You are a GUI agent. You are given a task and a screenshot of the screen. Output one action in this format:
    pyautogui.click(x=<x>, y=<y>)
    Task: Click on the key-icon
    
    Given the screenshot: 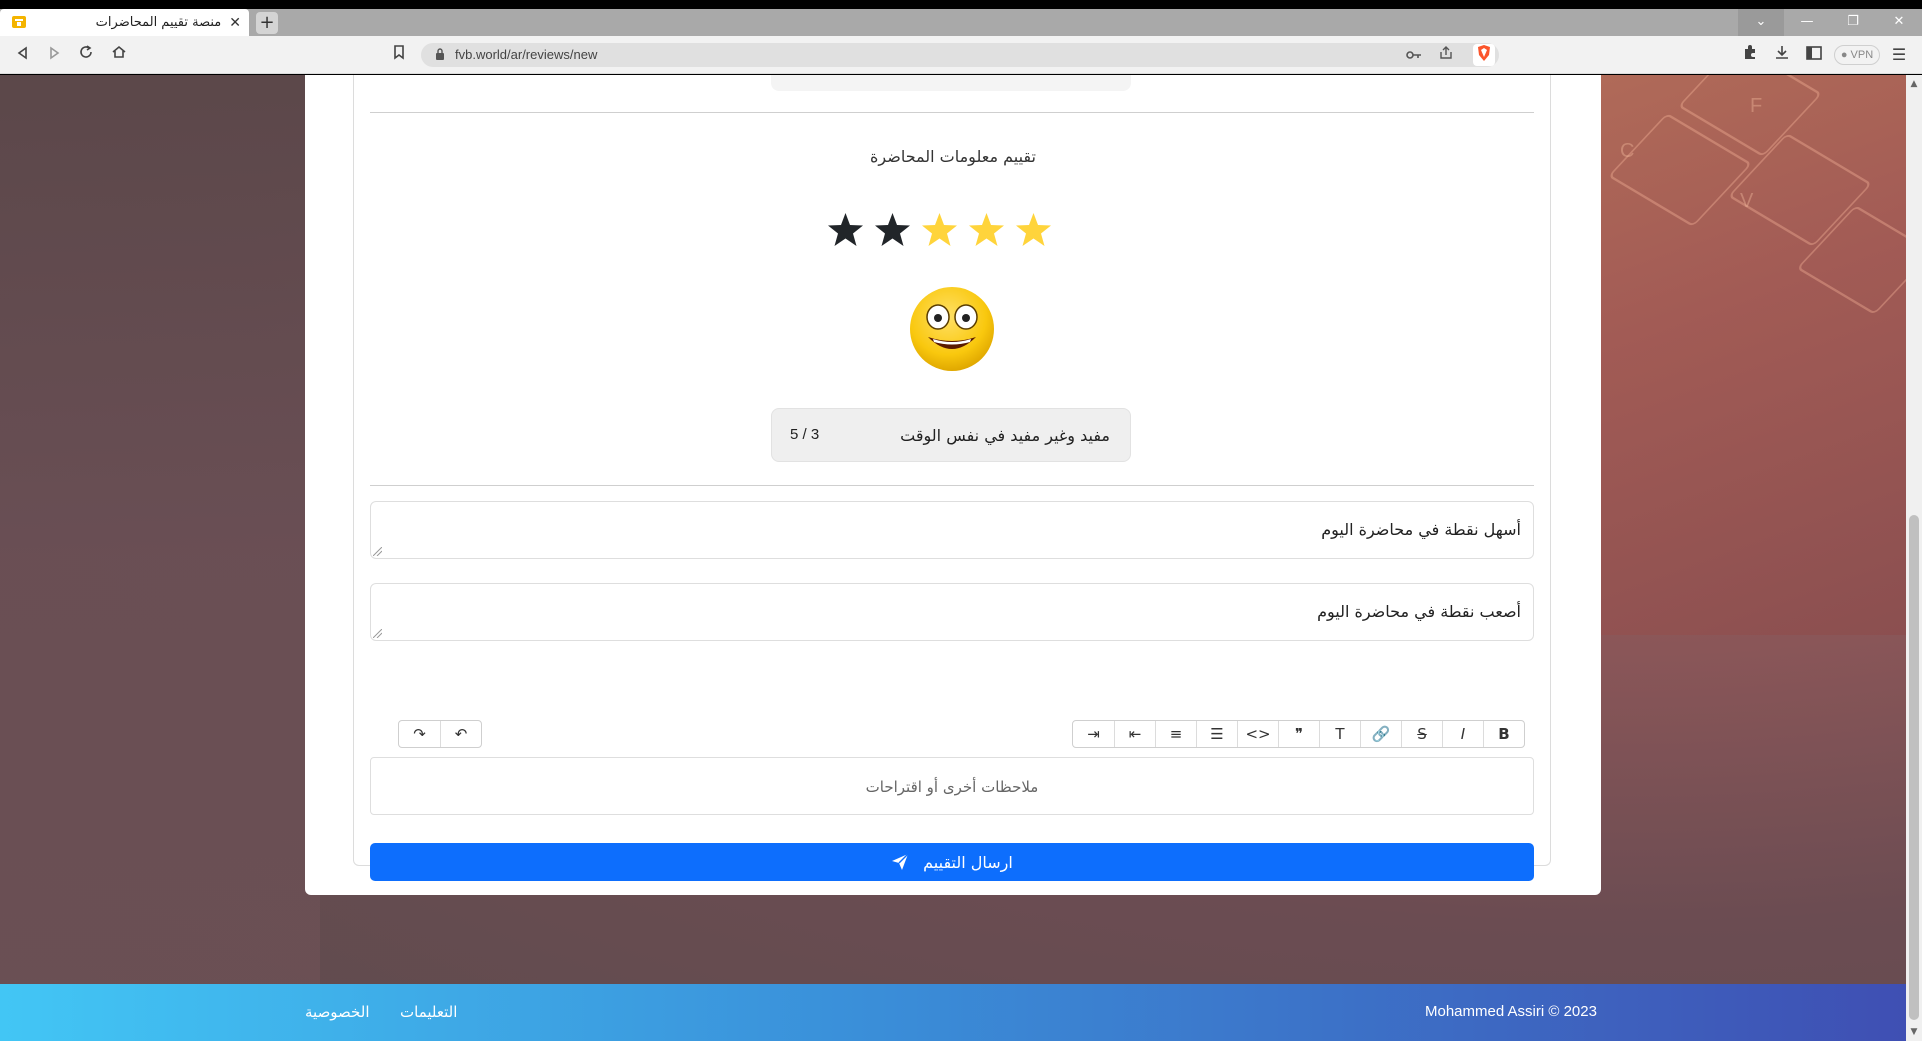 What is the action you would take?
    pyautogui.click(x=1414, y=55)
    